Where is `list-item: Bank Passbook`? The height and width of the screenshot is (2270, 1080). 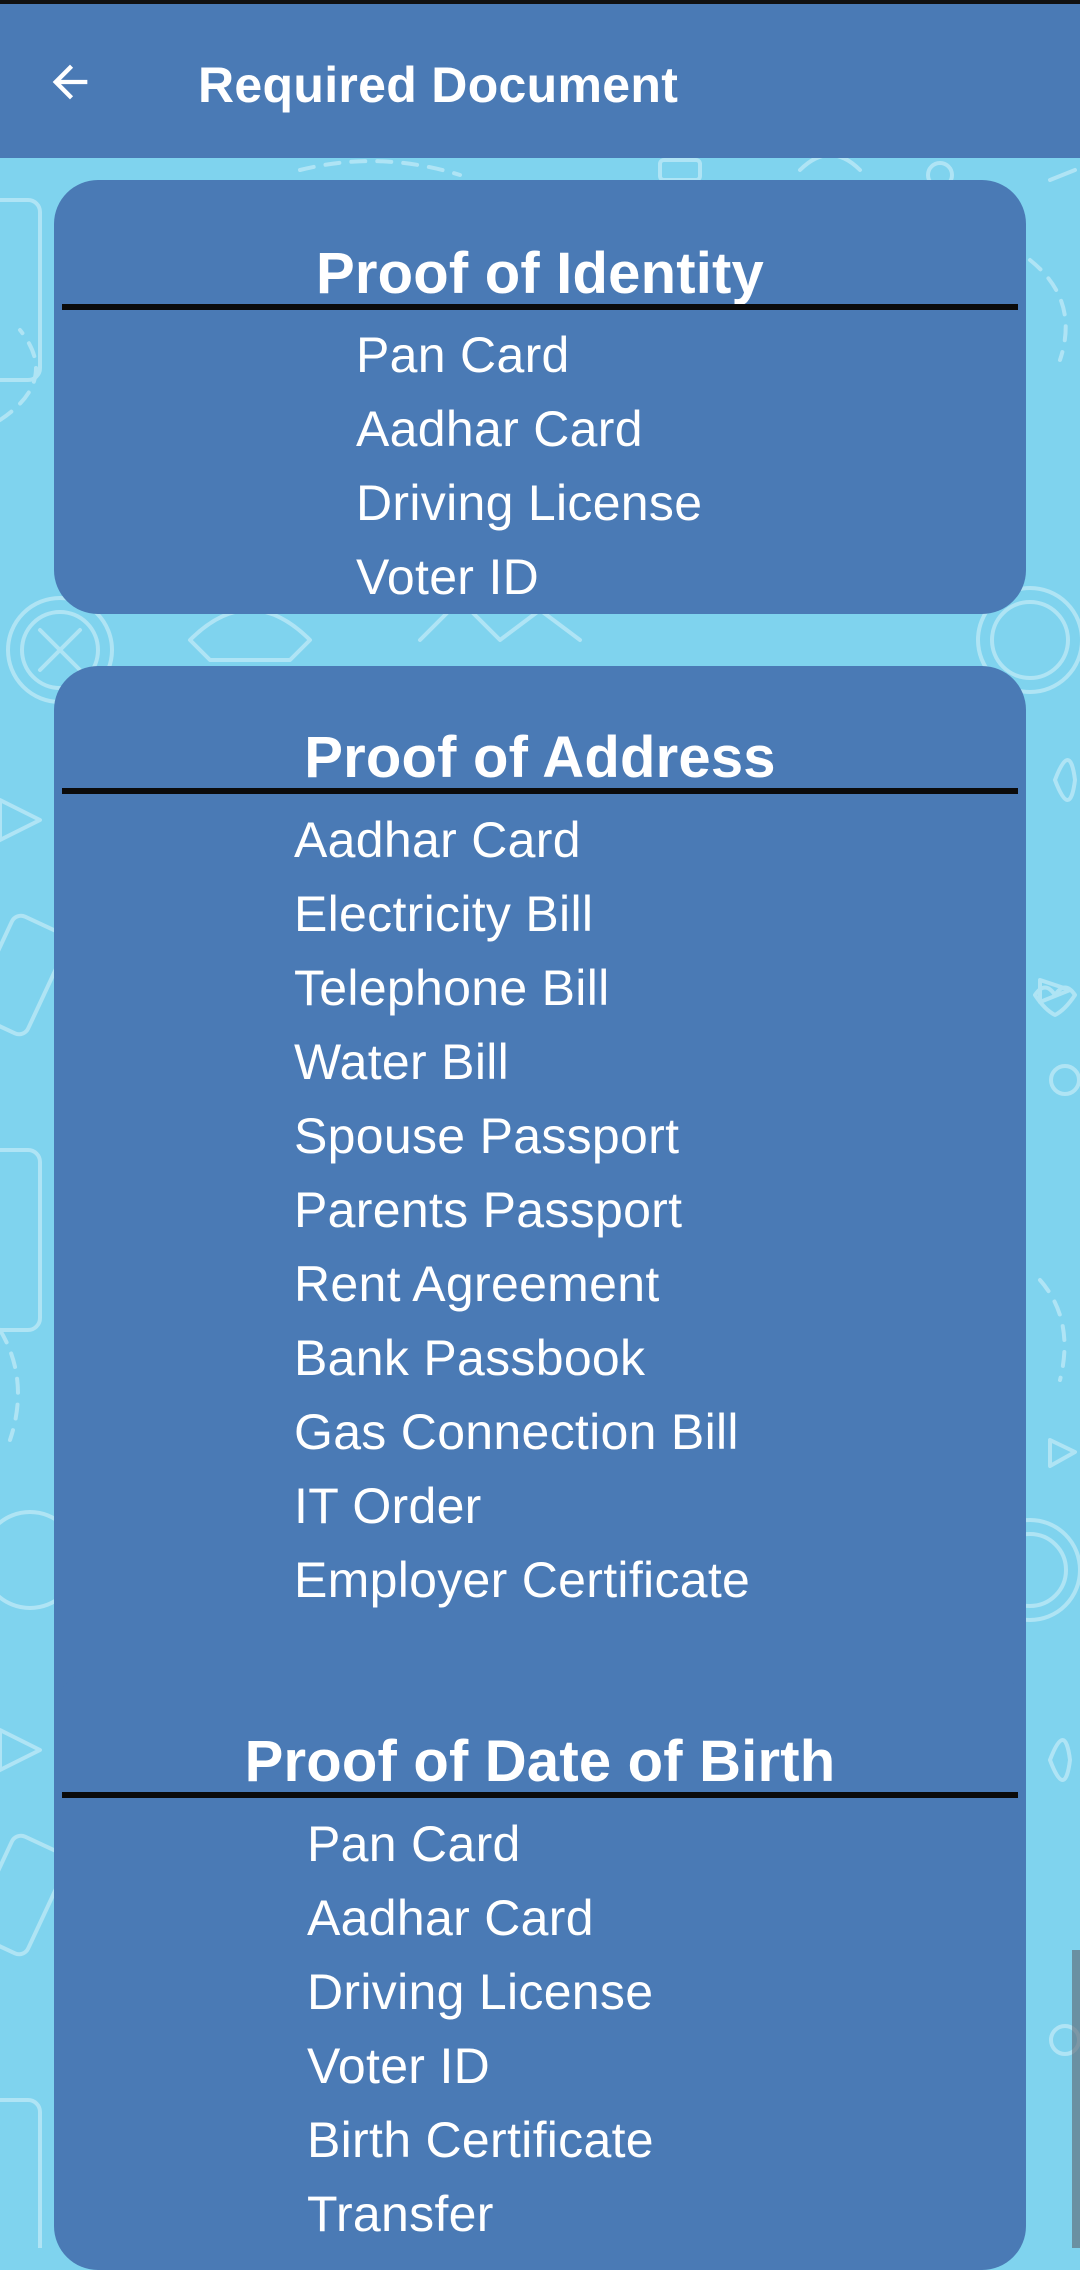 list-item: Bank Passbook is located at coordinates (470, 1358).